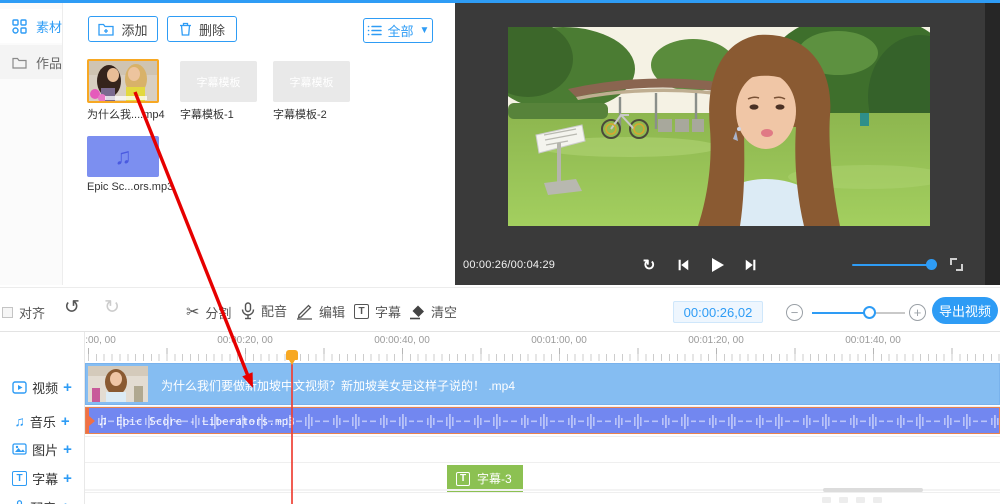  I want to click on trash-icon, so click(185, 29).